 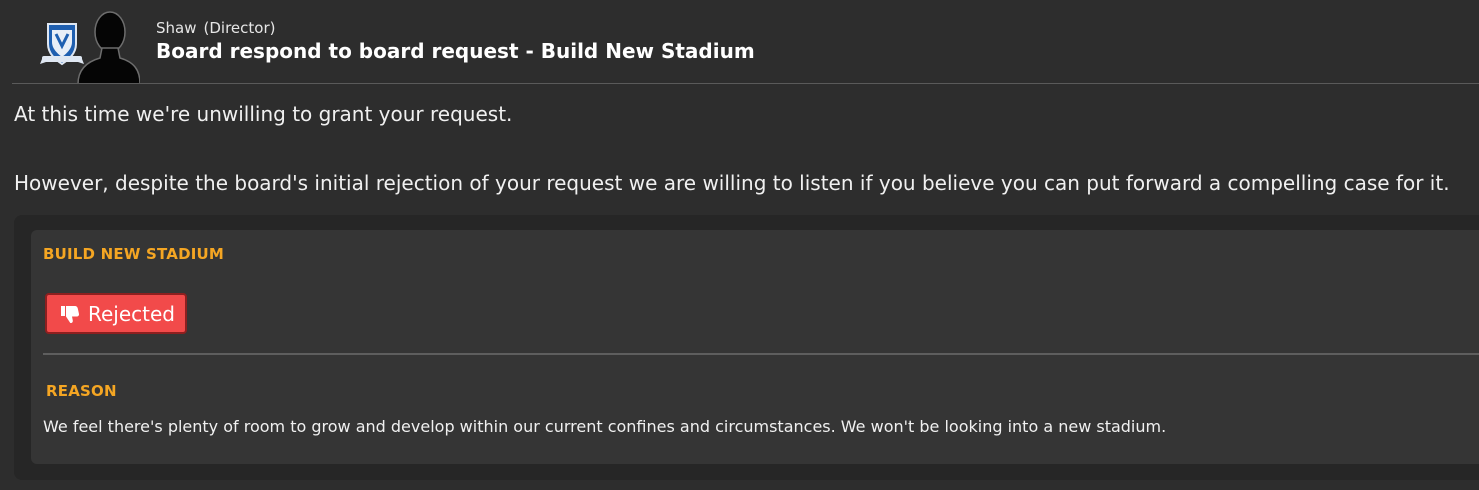 I want to click on rejected-status-button: Rejected, so click(x=116, y=313).